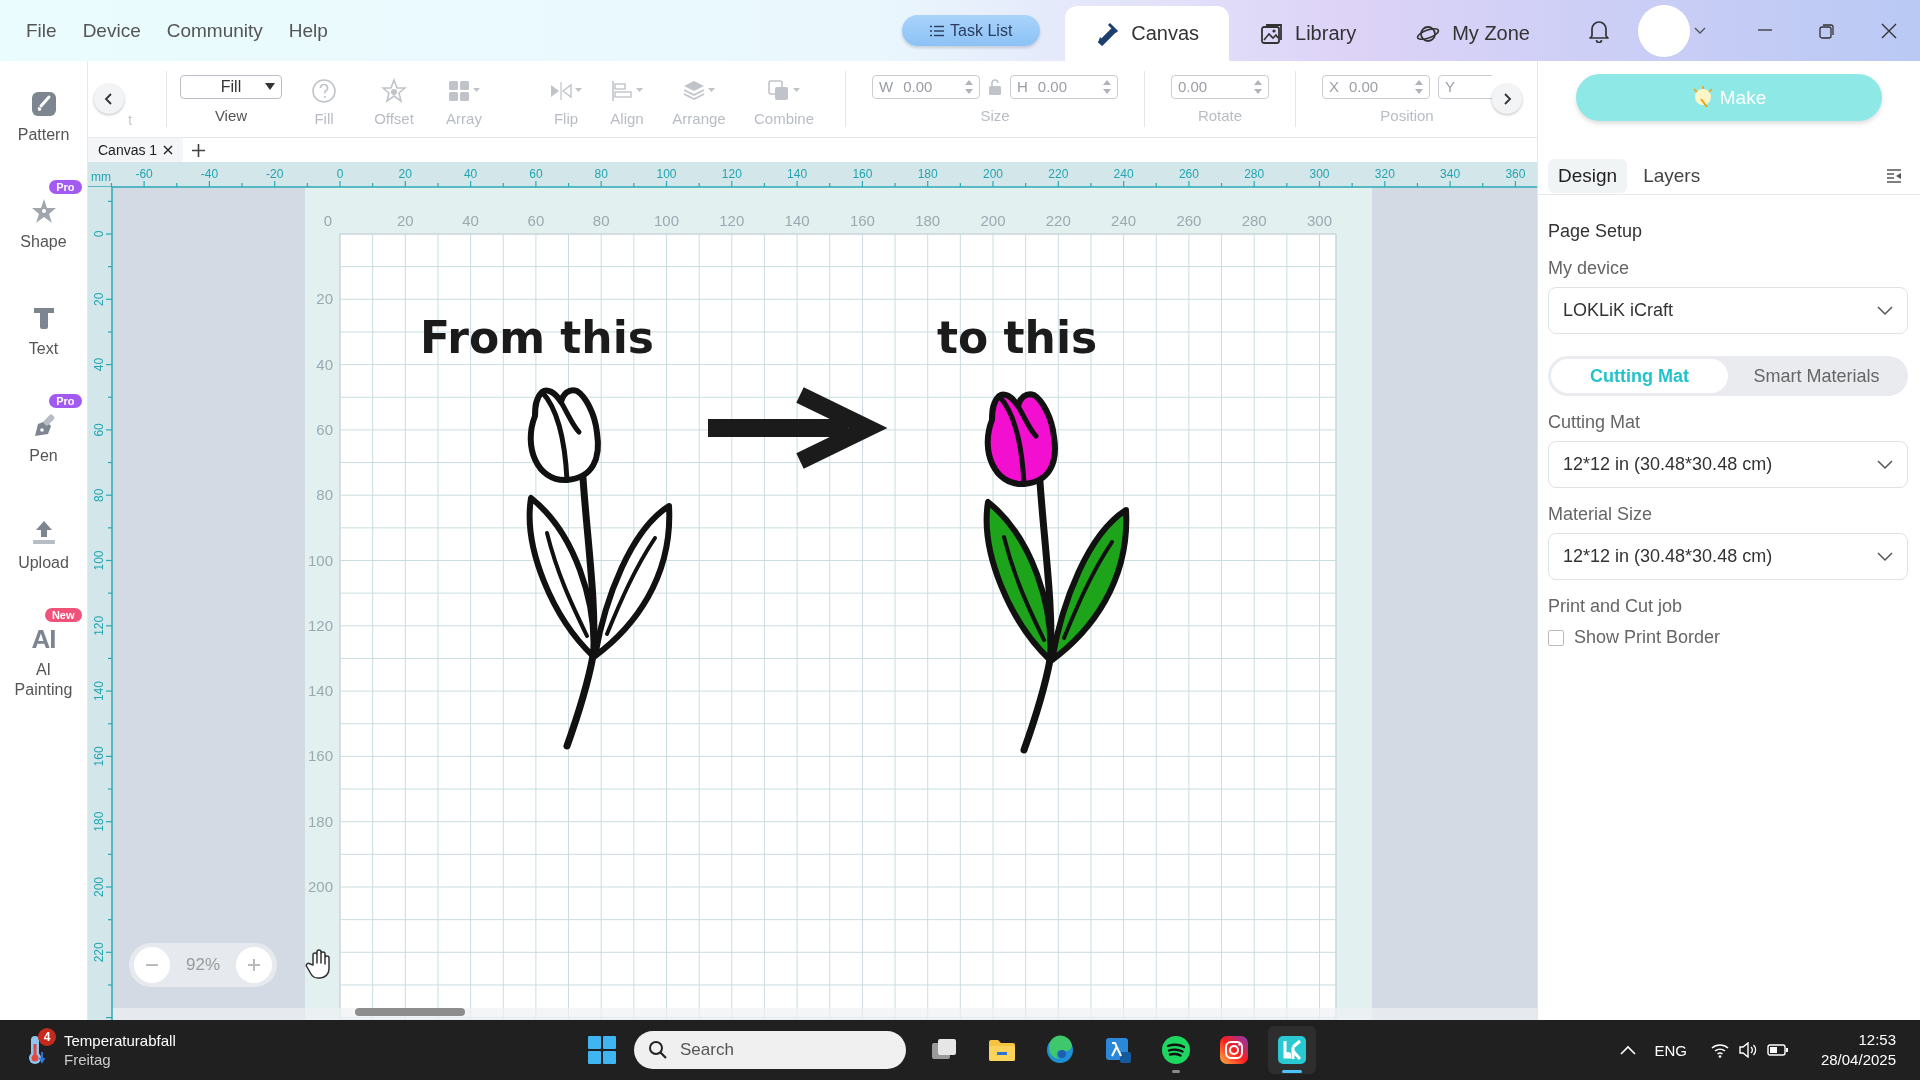 This screenshot has width=1920, height=1080. Describe the element at coordinates (797, 174) in the screenshot. I see `ruler-label: 140` at that location.